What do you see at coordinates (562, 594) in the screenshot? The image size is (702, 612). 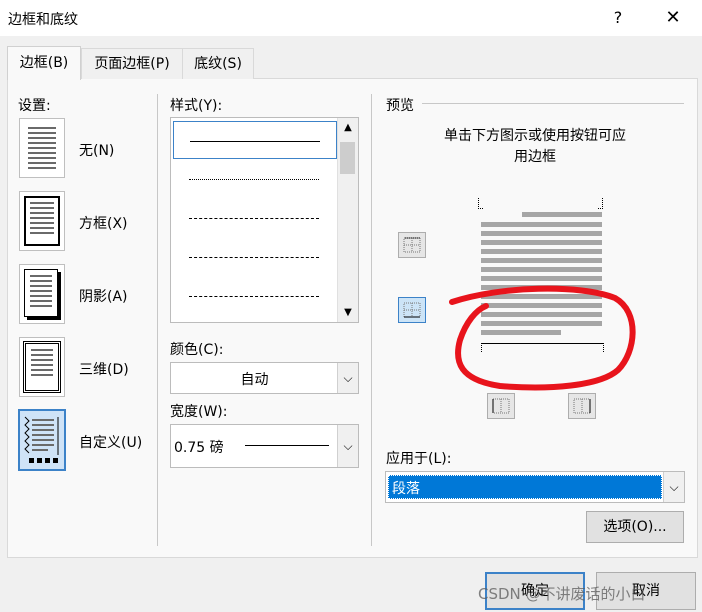 I see `watermark: CSDN @不讲废话的小白` at bounding box center [562, 594].